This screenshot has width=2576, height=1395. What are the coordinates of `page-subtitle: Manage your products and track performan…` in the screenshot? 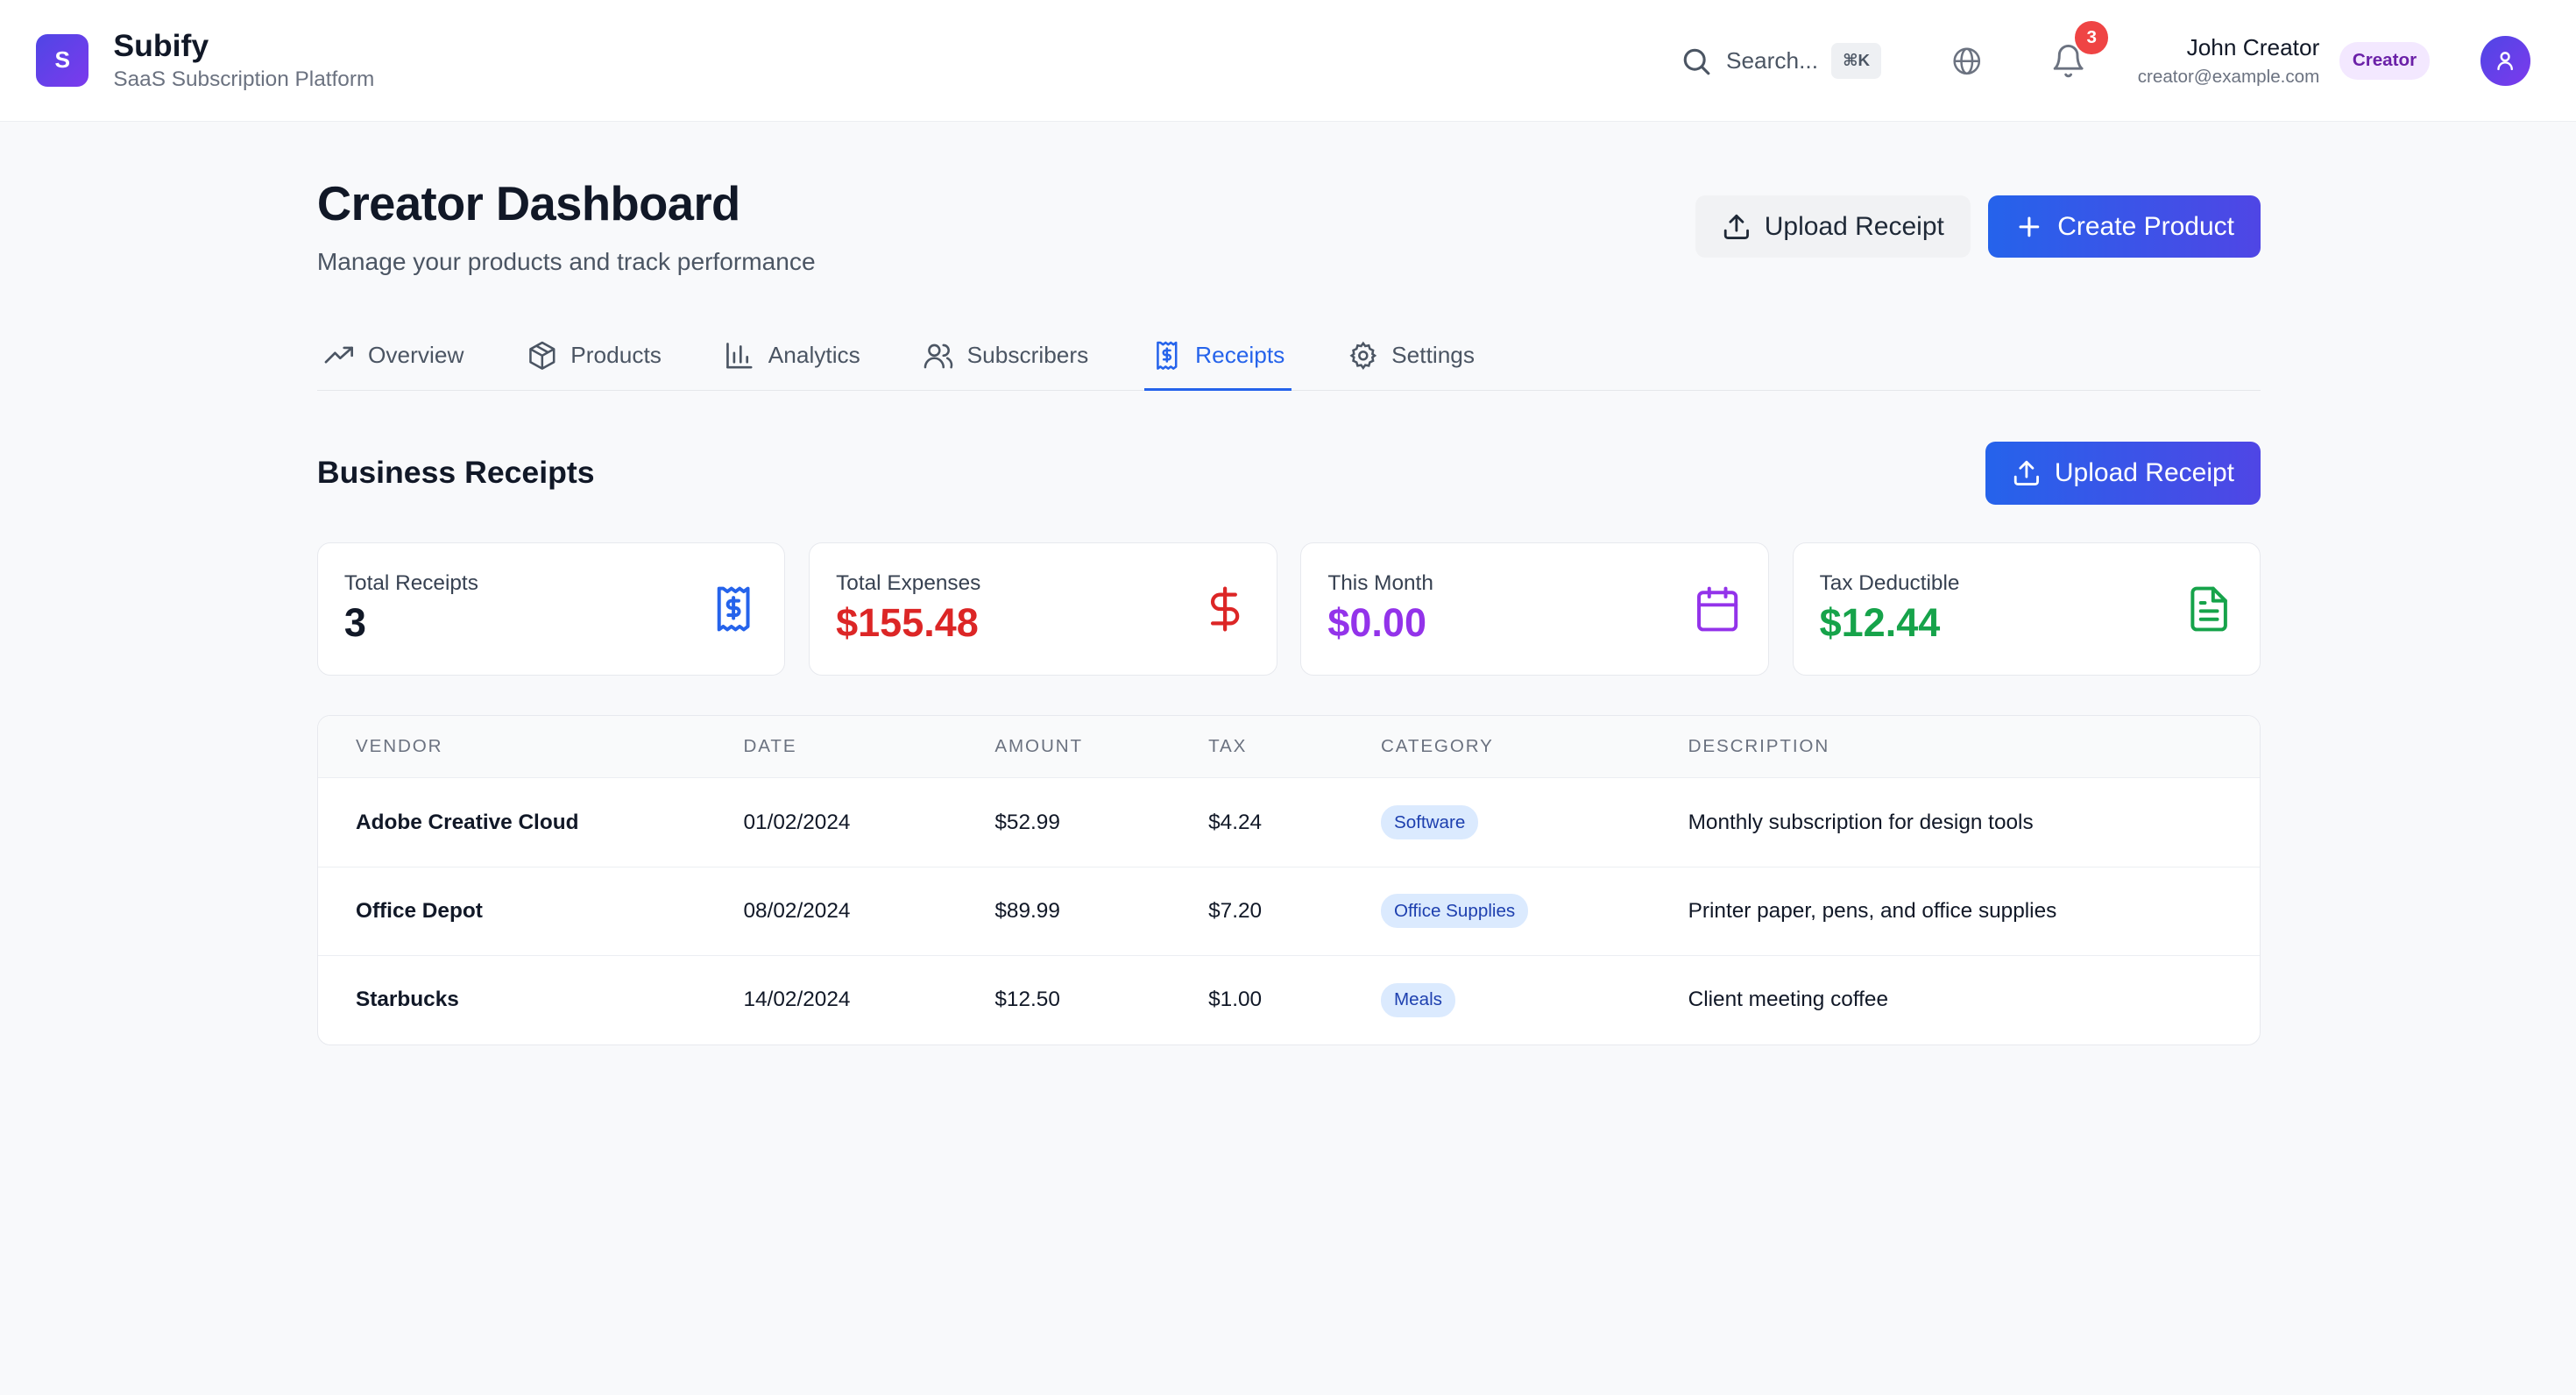 It's located at (566, 262).